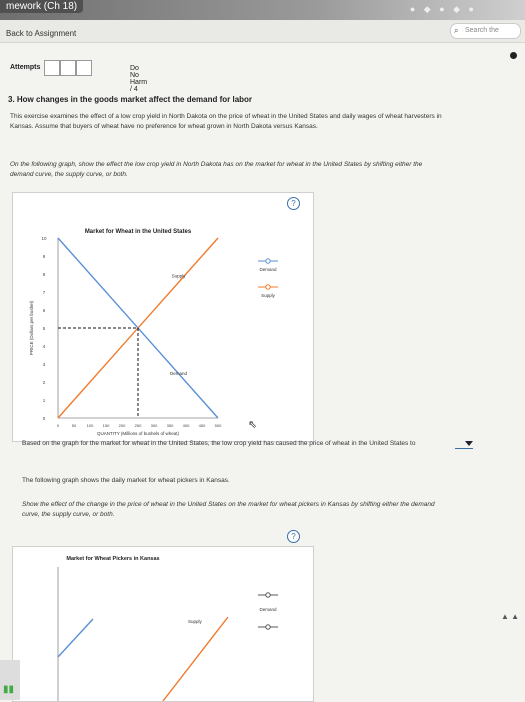 The height and width of the screenshot is (702, 525). Describe the element at coordinates (268, 295) in the screenshot. I see `legend-label-supply: Supply` at that location.